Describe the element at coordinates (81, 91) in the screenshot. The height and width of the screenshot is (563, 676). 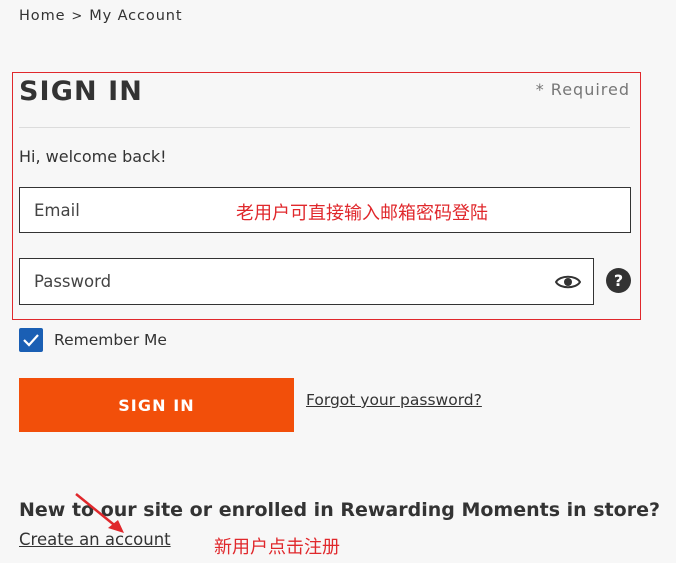
I see `page-title: SIGN IN` at that location.